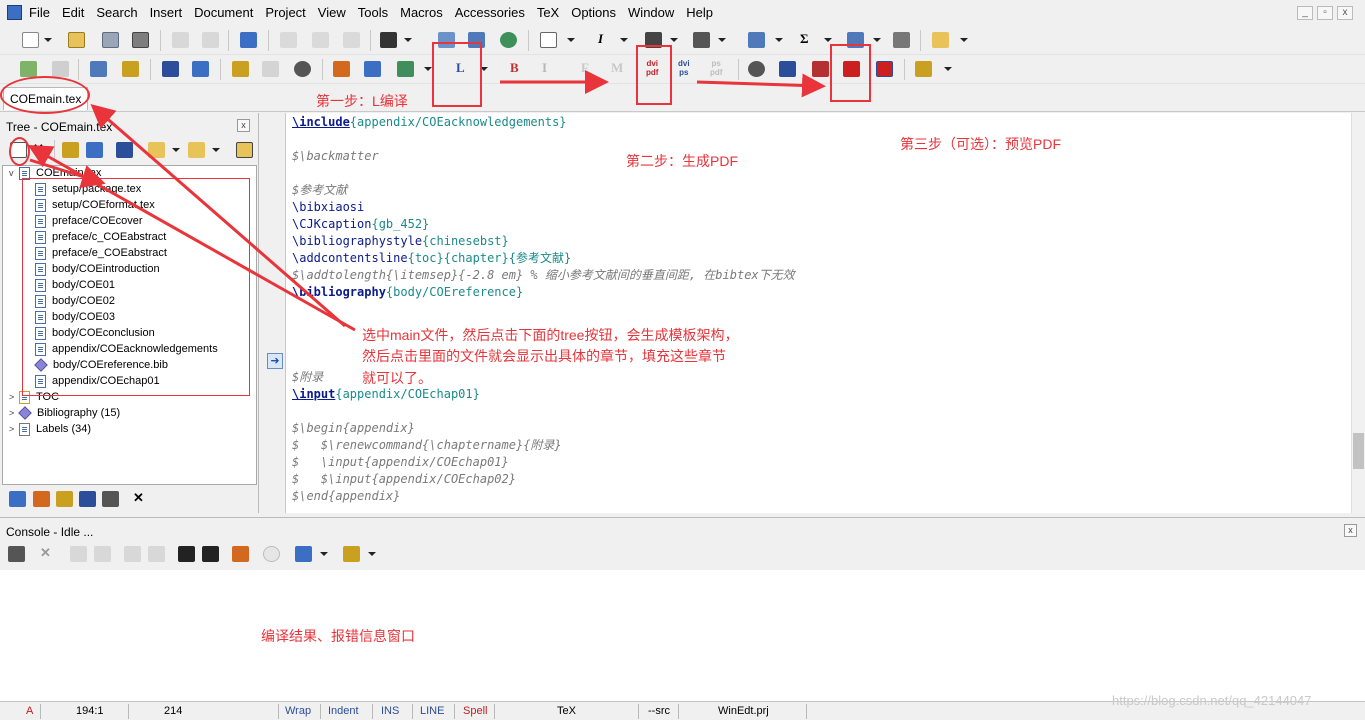  What do you see at coordinates (980, 144) in the screenshot?
I see `annotation-step3: 第三步（可选）：预览PDF` at bounding box center [980, 144].